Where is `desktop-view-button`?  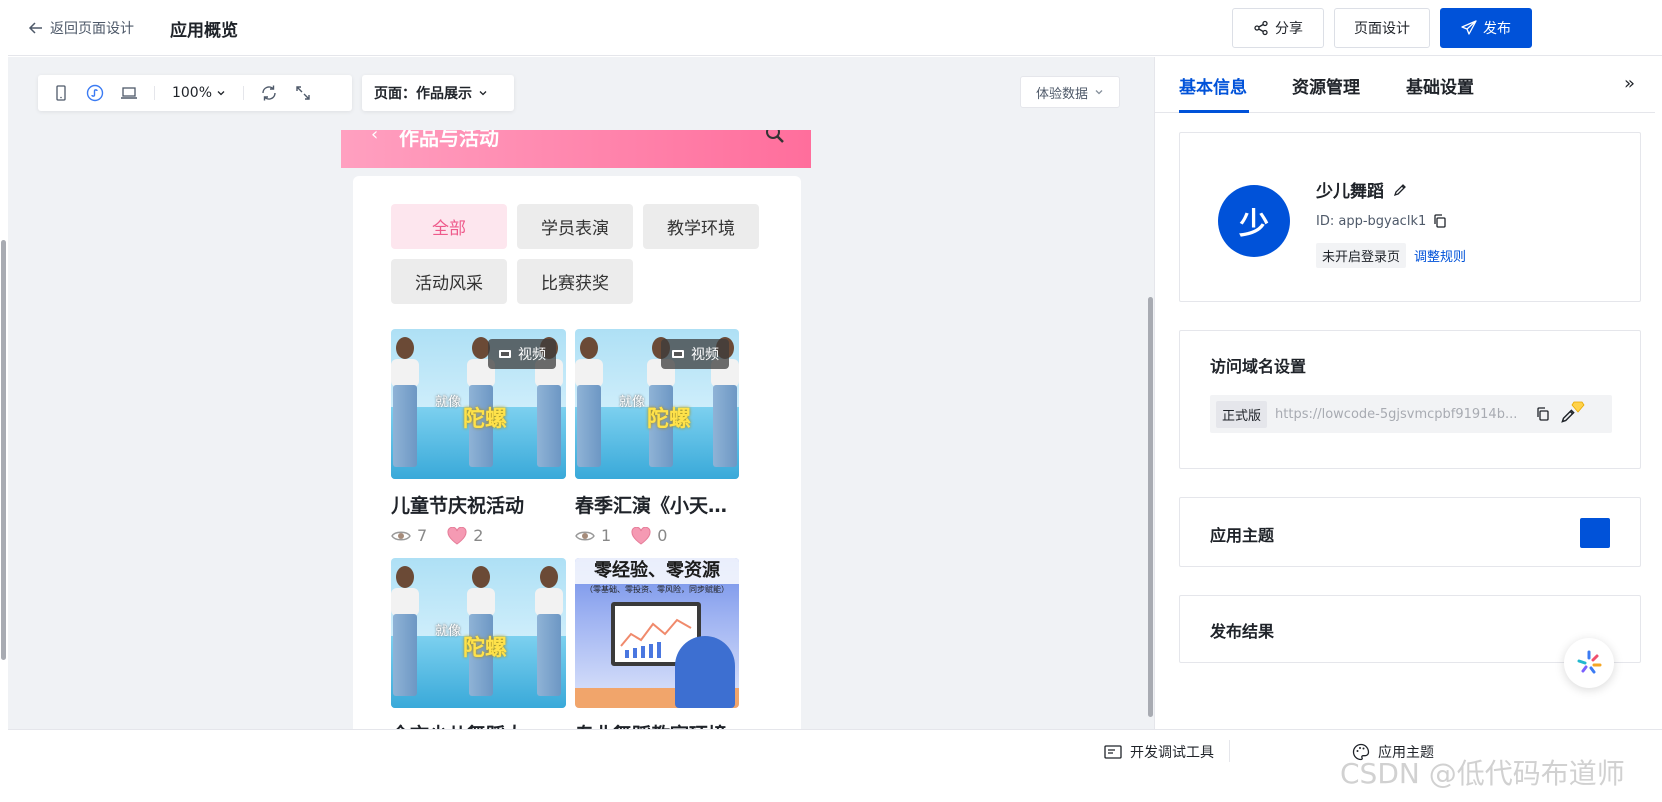
desktop-view-button is located at coordinates (129, 93).